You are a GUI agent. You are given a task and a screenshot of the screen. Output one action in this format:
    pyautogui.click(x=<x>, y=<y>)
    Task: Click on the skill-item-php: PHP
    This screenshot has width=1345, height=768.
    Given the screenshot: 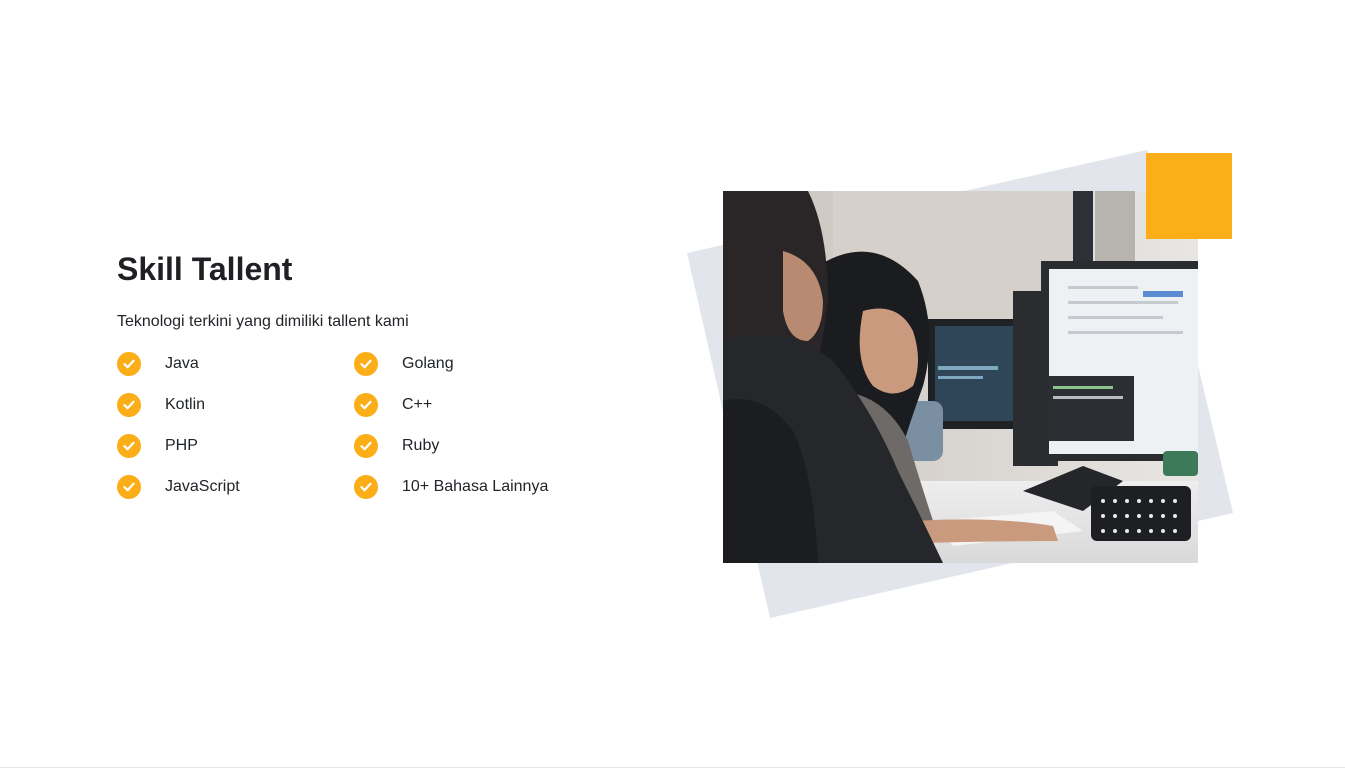 What is the action you would take?
    pyautogui.click(x=157, y=446)
    